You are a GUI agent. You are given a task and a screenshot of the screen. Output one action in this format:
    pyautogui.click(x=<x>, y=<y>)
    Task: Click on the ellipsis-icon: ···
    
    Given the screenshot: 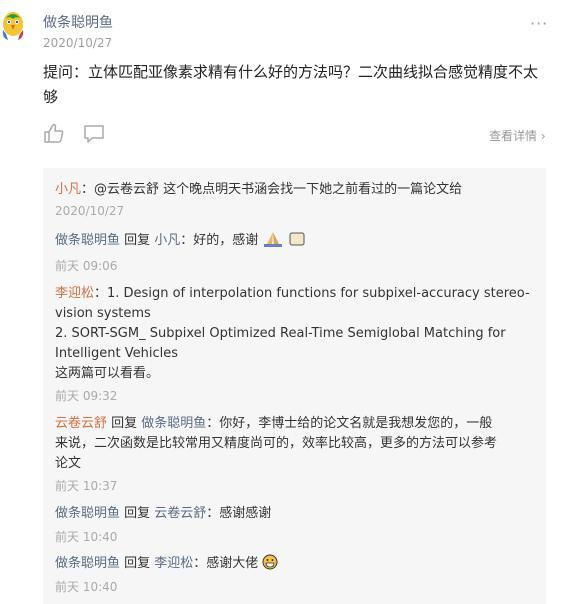 What is the action you would take?
    pyautogui.click(x=539, y=23)
    